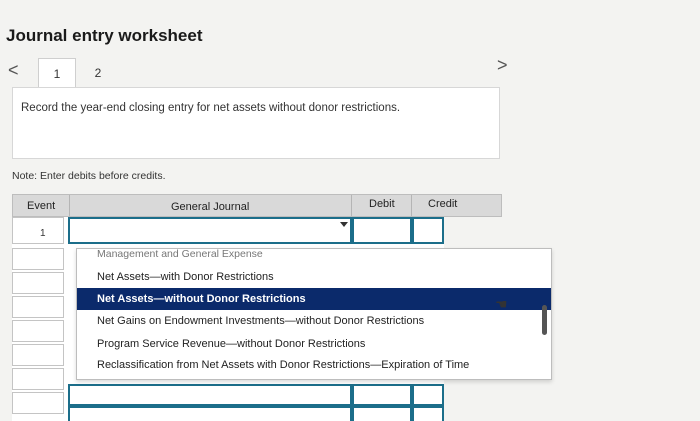 This screenshot has width=700, height=421. What do you see at coordinates (89, 176) in the screenshot?
I see `note-text: Note: Enter debits before credits.` at bounding box center [89, 176].